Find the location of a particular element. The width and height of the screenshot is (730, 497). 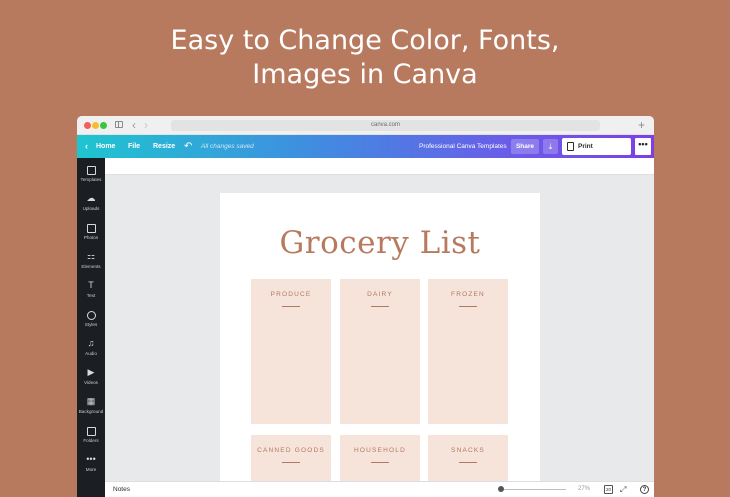

sidebar-item-folders: Folders is located at coordinates (91, 438).